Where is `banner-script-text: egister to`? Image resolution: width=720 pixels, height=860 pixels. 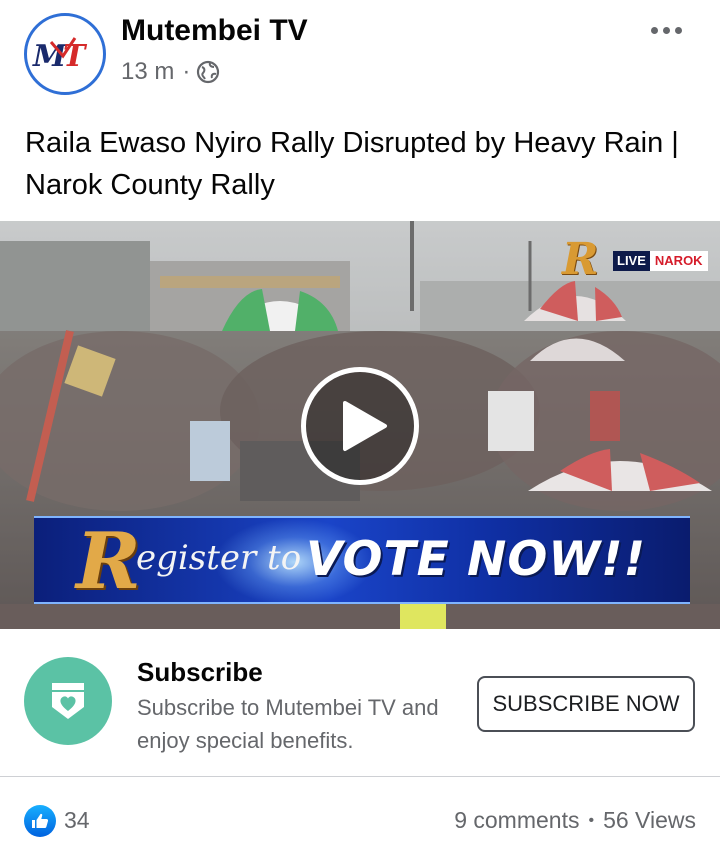 banner-script-text: egister to is located at coordinates (219, 558).